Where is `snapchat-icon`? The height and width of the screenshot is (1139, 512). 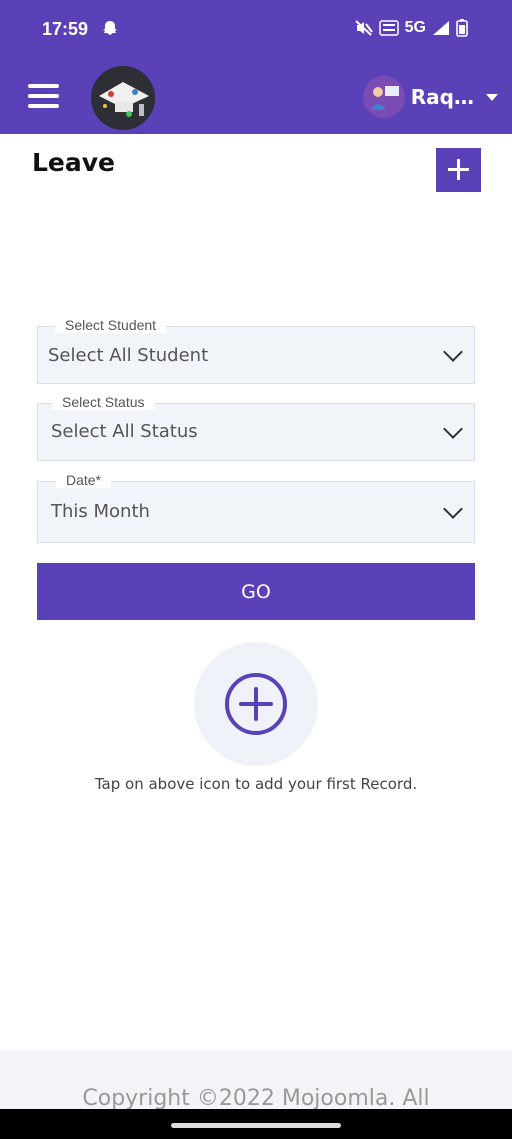
snapchat-icon is located at coordinates (110, 28).